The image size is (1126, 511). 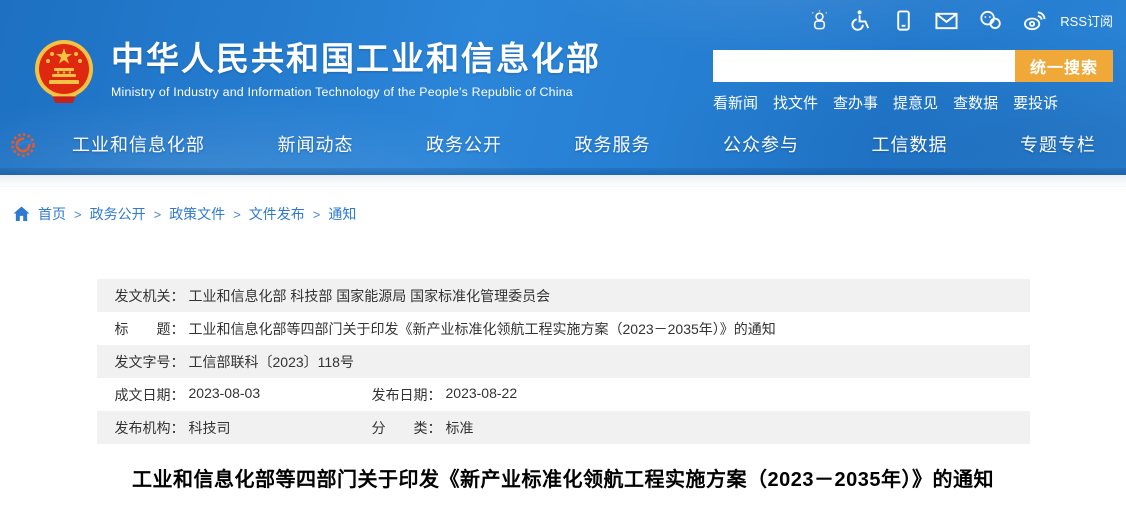 What do you see at coordinates (149, 427) in the screenshot?
I see `meta-label: 发布机构：` at bounding box center [149, 427].